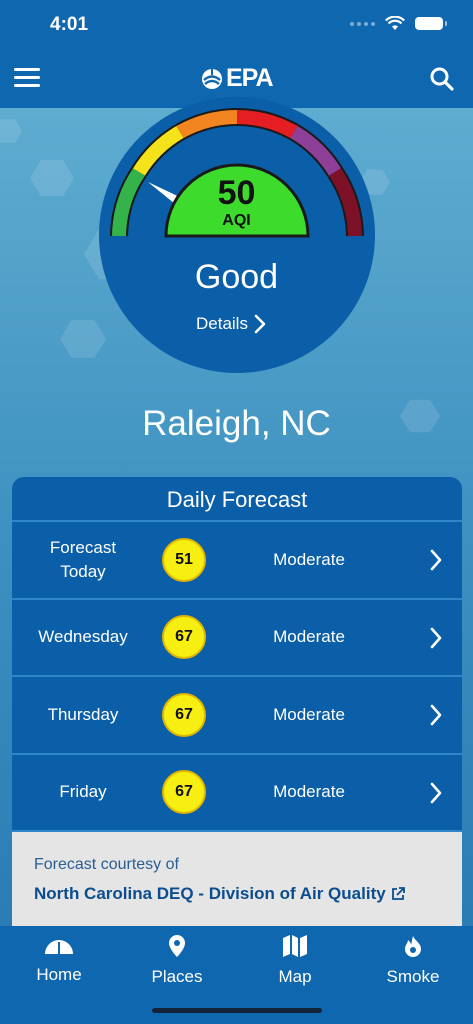  I want to click on forecast-day: Wednesday, so click(83, 637).